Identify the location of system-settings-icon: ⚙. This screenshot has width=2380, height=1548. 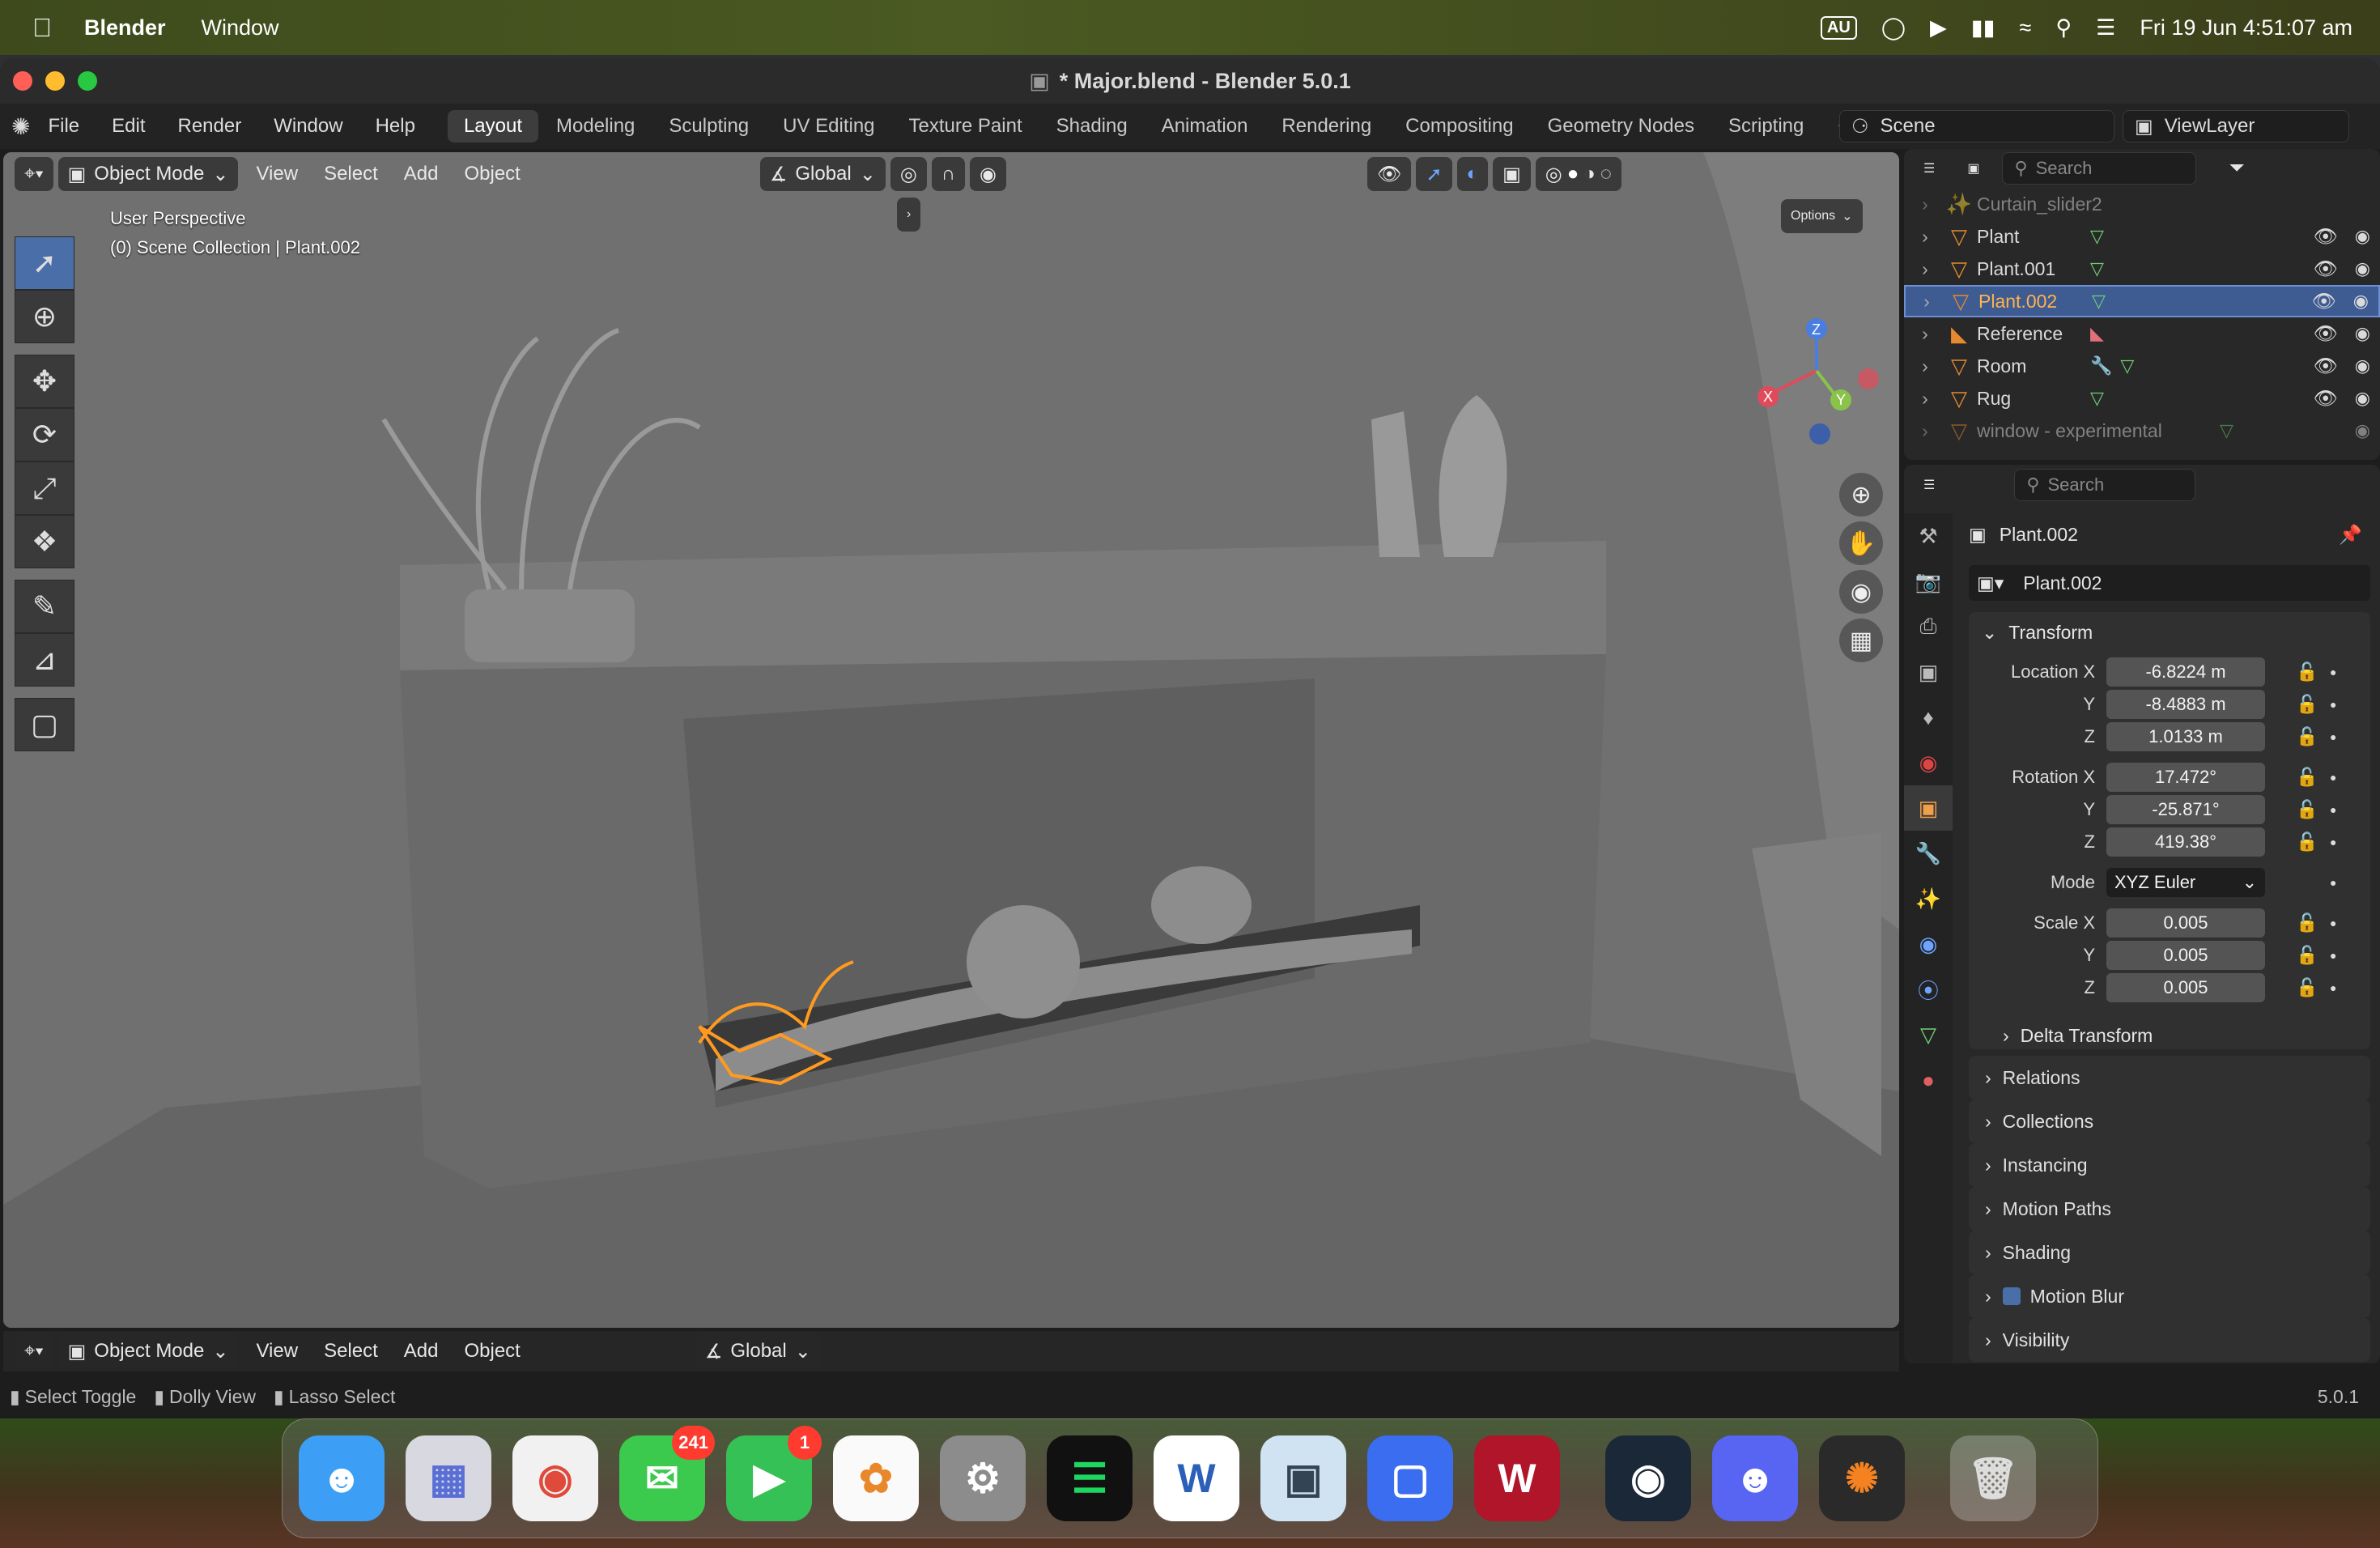
(983, 1478).